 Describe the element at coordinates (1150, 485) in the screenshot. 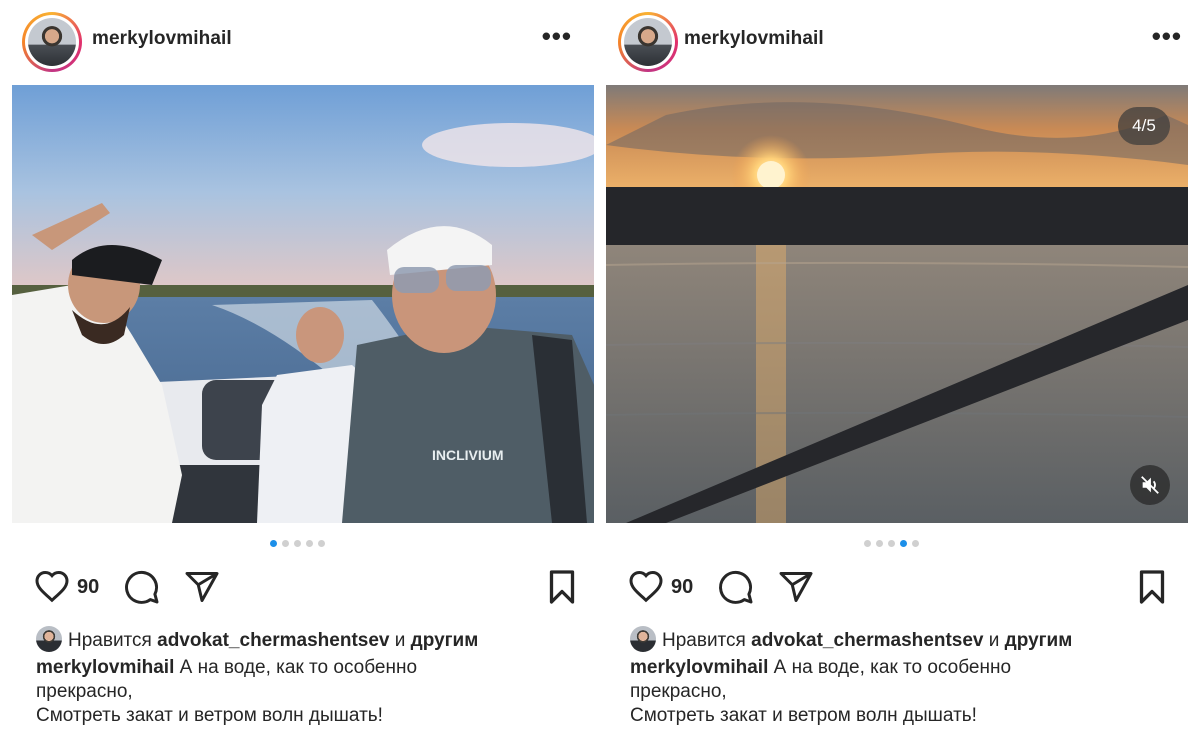

I see `speaker-muted-icon` at that location.